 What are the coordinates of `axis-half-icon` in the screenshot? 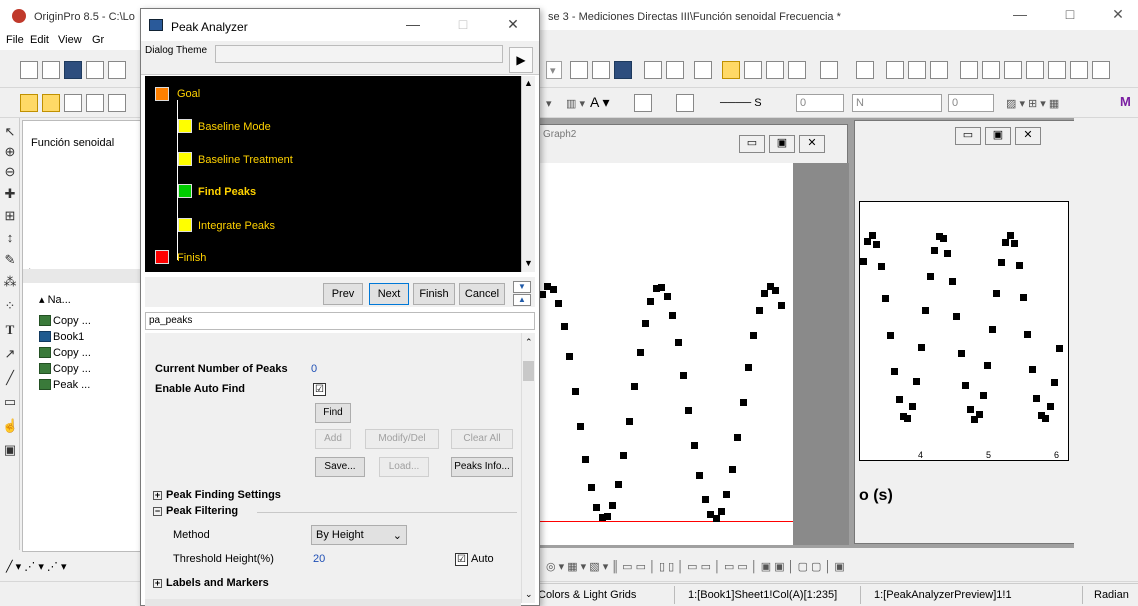 It's located at (1101, 70).